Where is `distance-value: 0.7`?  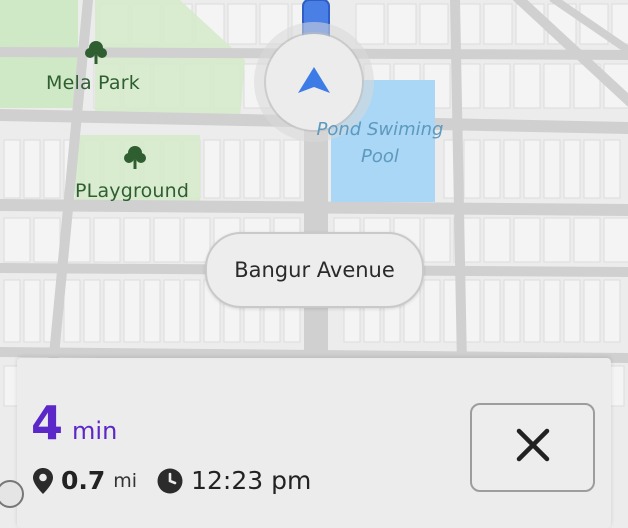 distance-value: 0.7 is located at coordinates (83, 480).